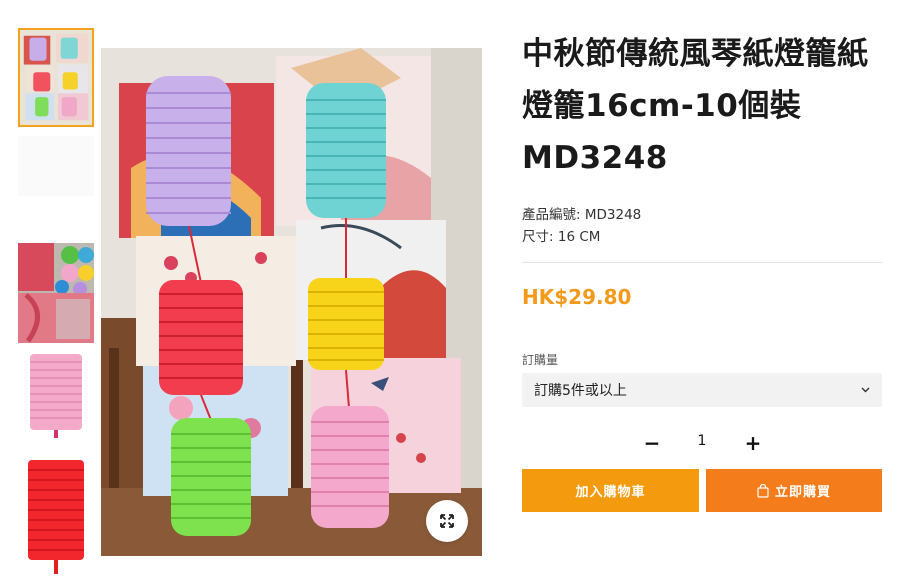 The width and height of the screenshot is (922, 587). What do you see at coordinates (188, 151) in the screenshot?
I see `purple-lantern` at bounding box center [188, 151].